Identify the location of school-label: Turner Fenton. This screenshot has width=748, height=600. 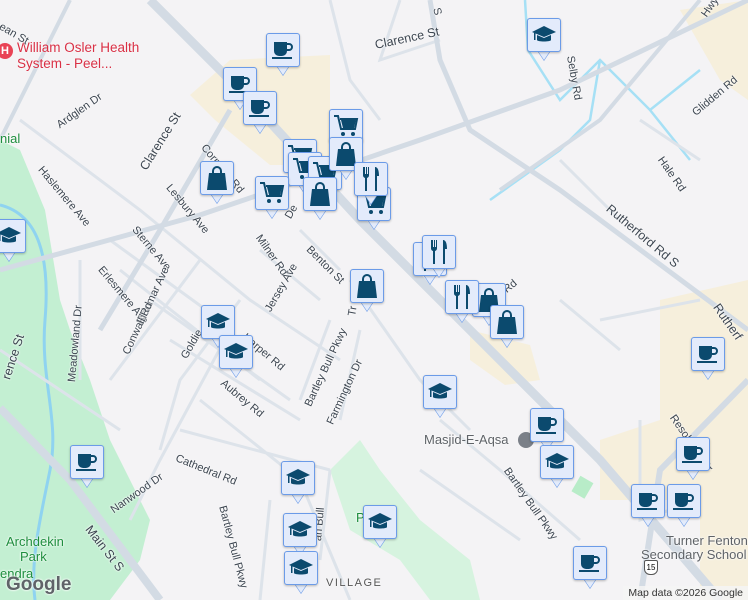
(707, 540).